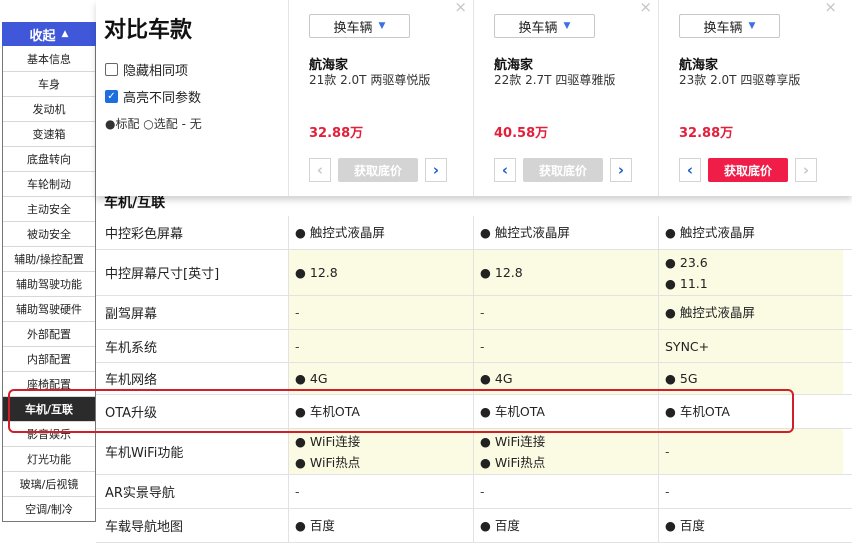 This screenshot has height=546, width=852. What do you see at coordinates (380, 98) in the screenshot?
I see `car-column: 换车辆 ▼ × 航海家 21款 2.0T 两驱尊悦版 32.88万 ‹ 获取底价 ›` at bounding box center [380, 98].